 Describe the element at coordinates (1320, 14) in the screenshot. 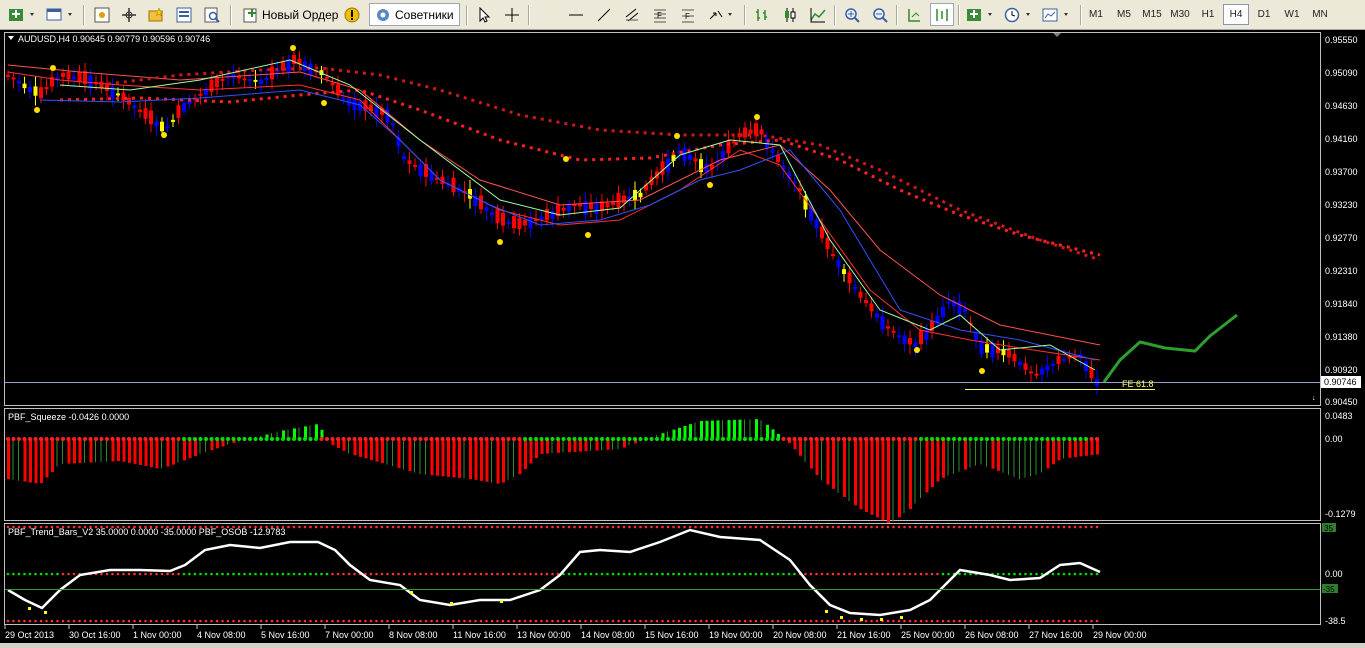

I see `timeframe-mn: MN` at that location.